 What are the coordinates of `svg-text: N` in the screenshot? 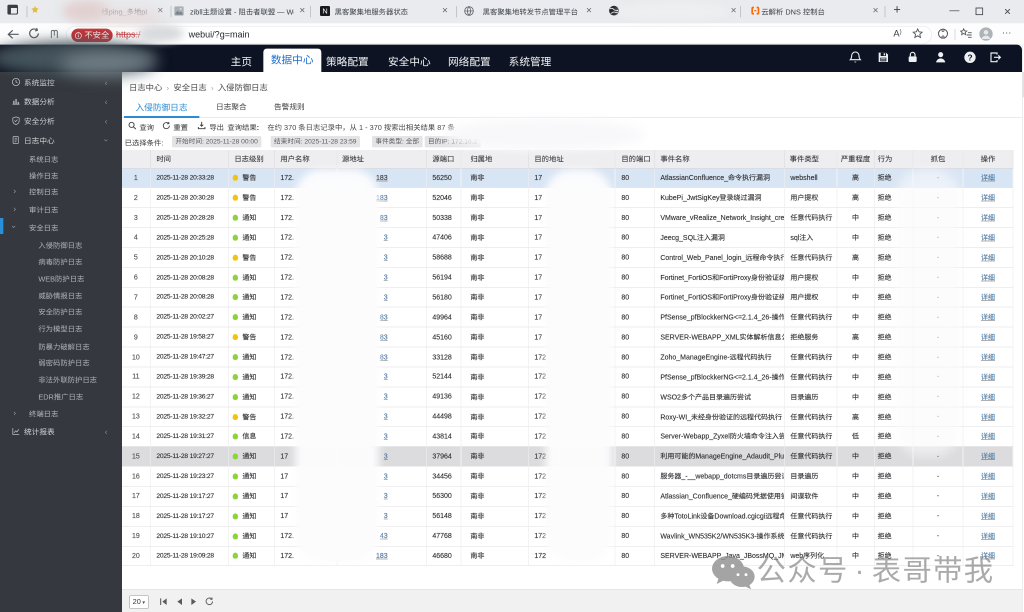 It's located at (324, 11).